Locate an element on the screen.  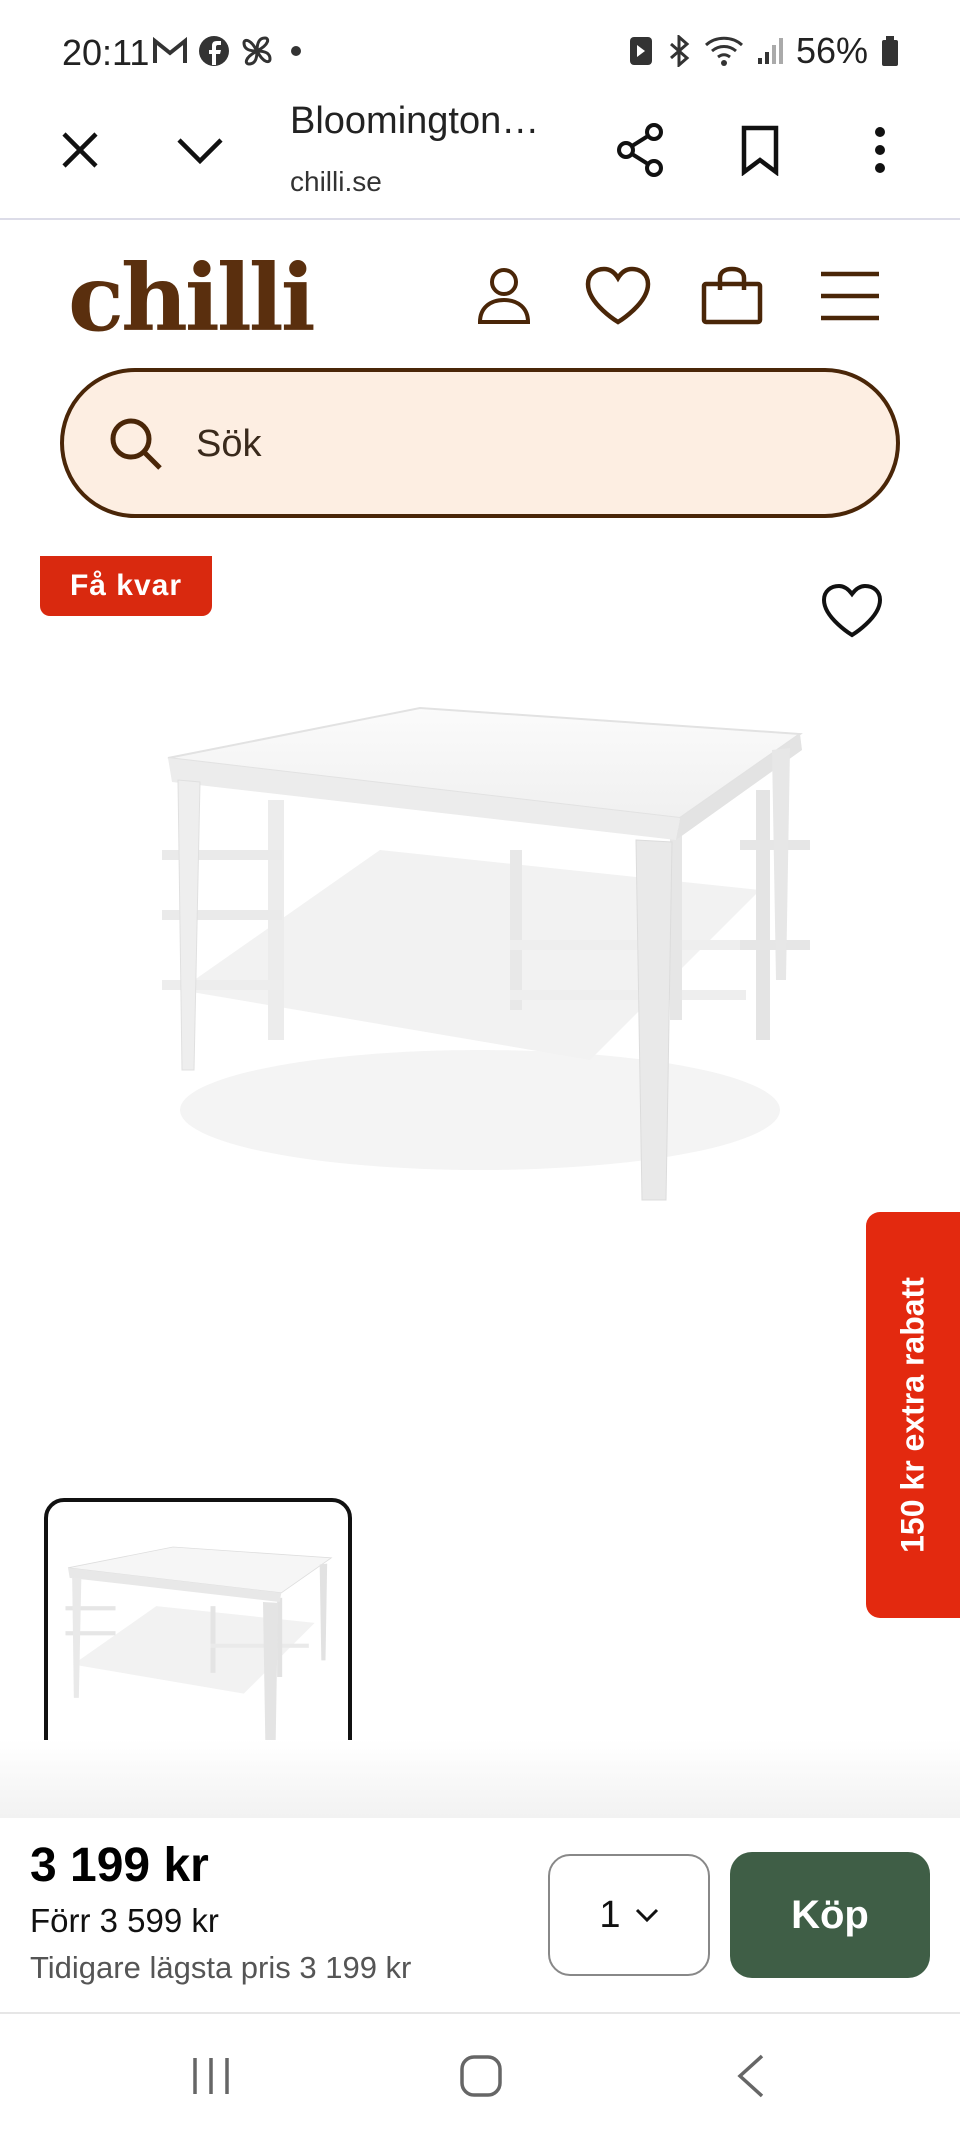
signal-icon is located at coordinates (770, 51).